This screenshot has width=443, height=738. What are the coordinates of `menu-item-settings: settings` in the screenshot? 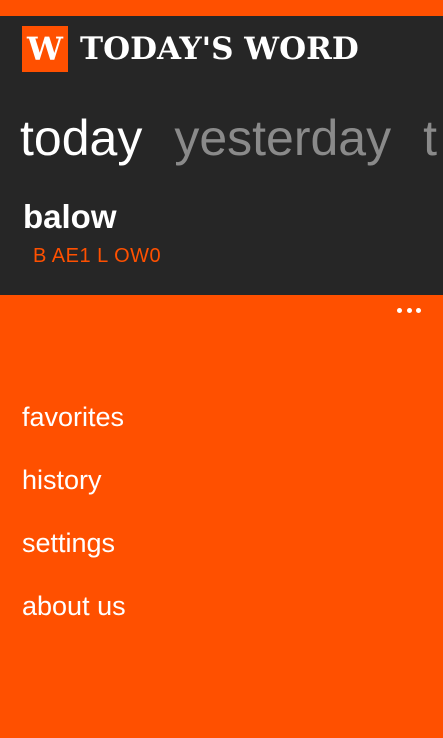 It's located at (74, 554).